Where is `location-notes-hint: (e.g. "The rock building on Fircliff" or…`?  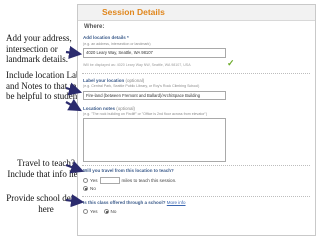
location-notes-hint: (e.g. "The rock building on Fircliff" or… is located at coordinates (145, 114).